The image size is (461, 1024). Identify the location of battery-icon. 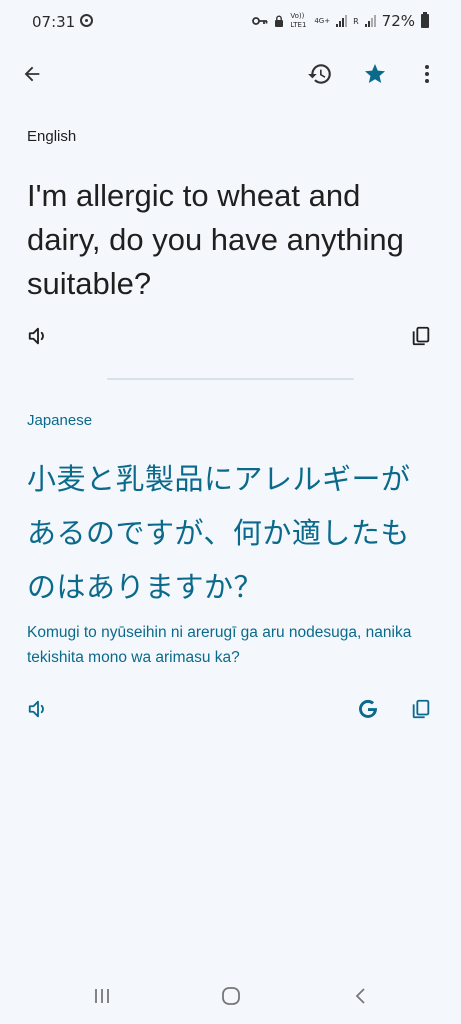
(425, 20).